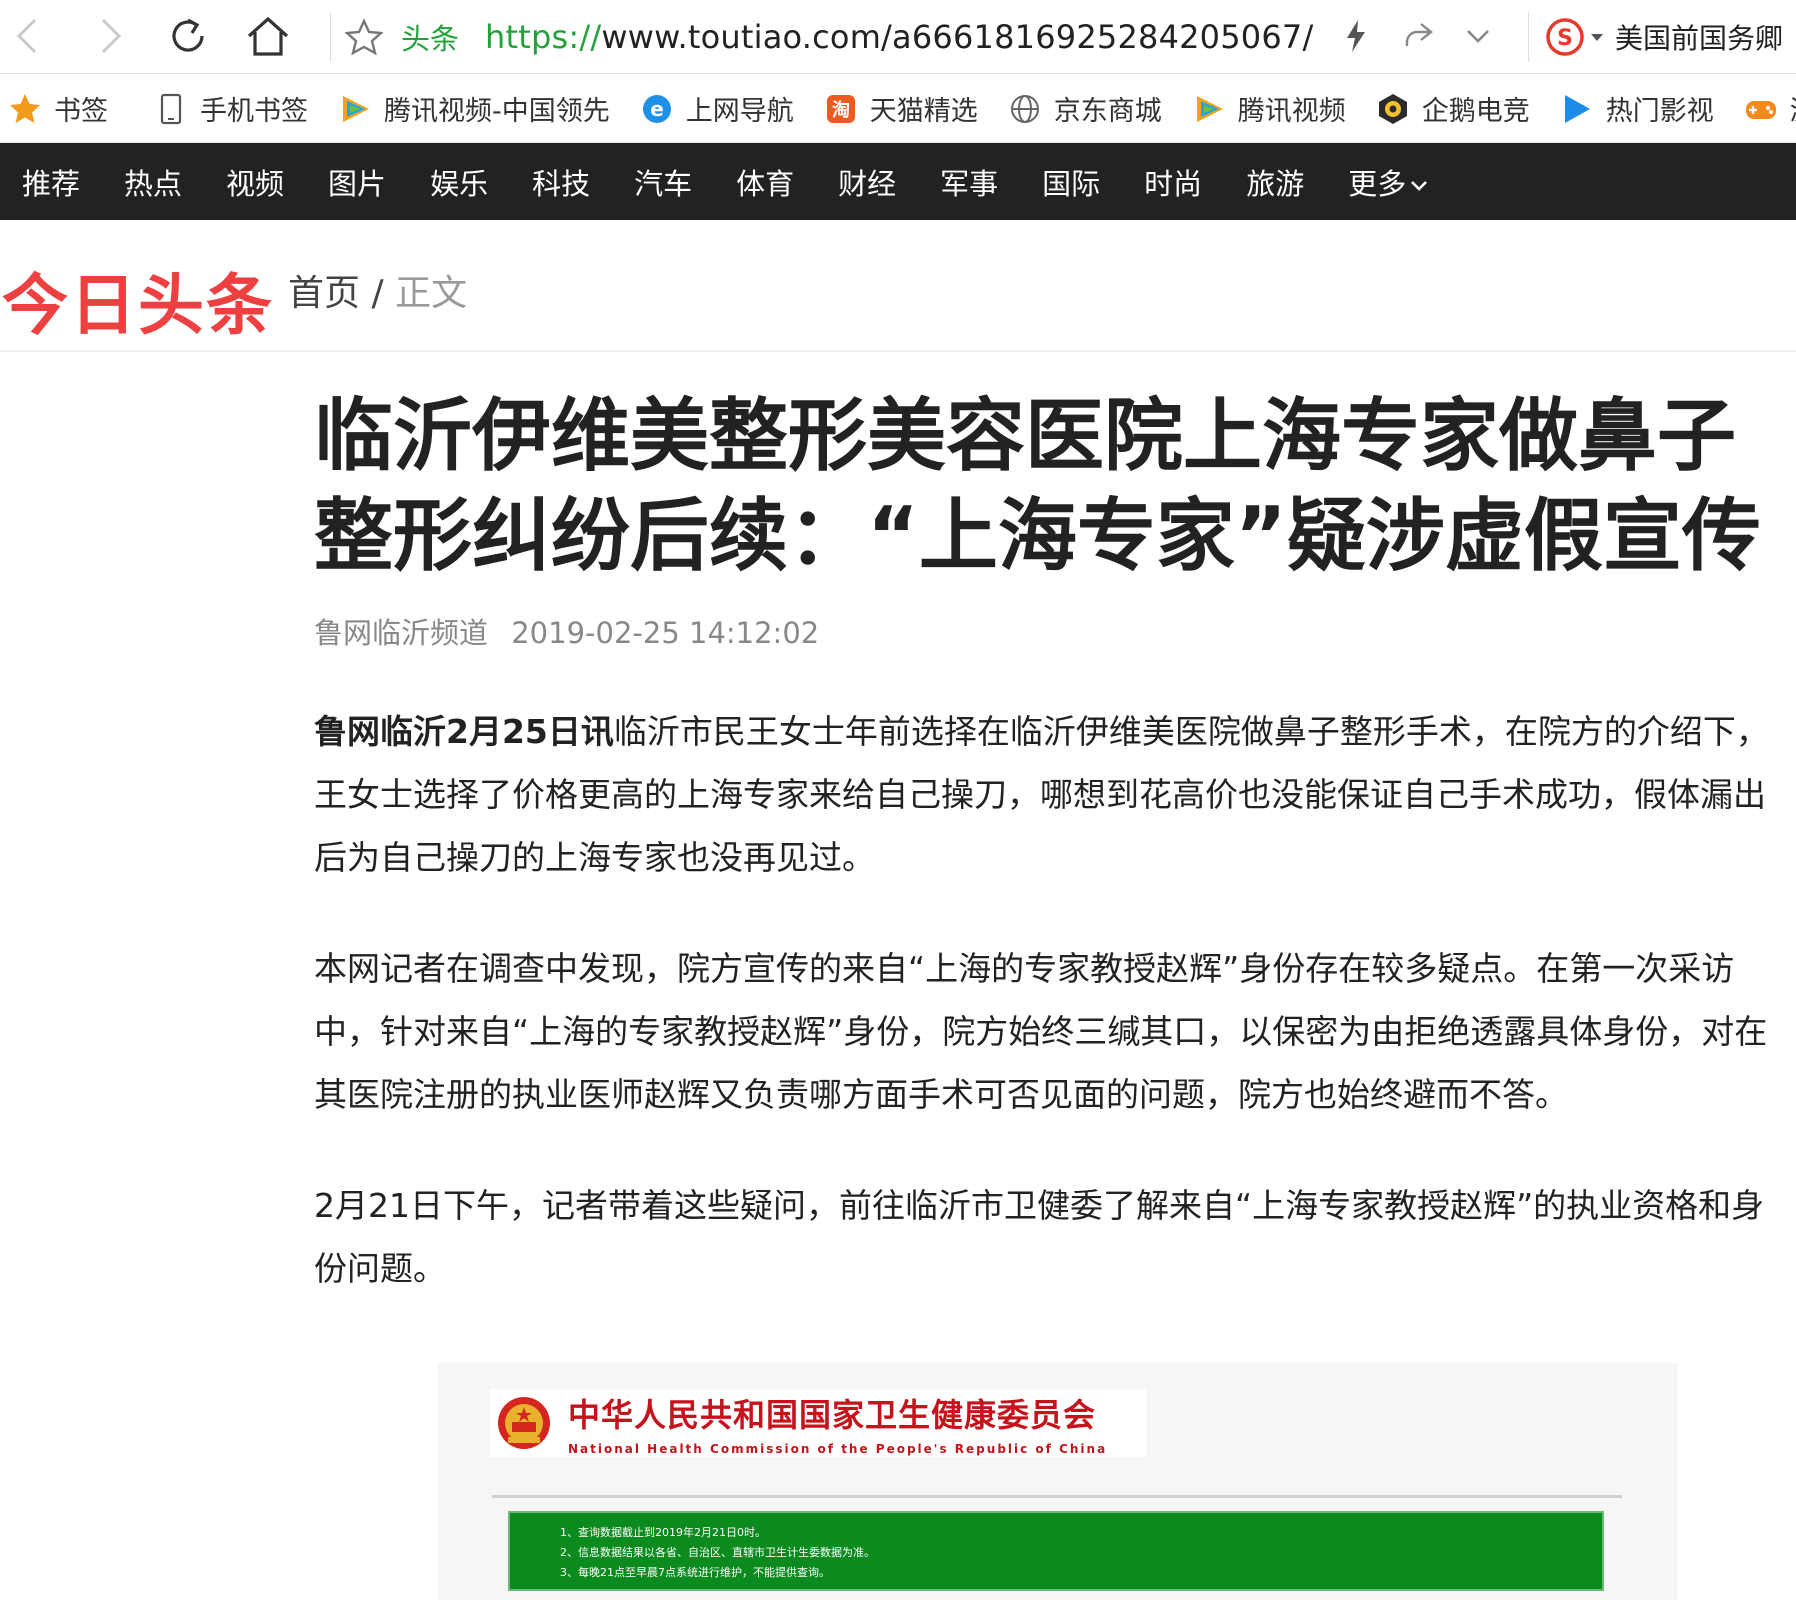 This screenshot has width=1796, height=1600. I want to click on address-dropdown-button, so click(1478, 36).